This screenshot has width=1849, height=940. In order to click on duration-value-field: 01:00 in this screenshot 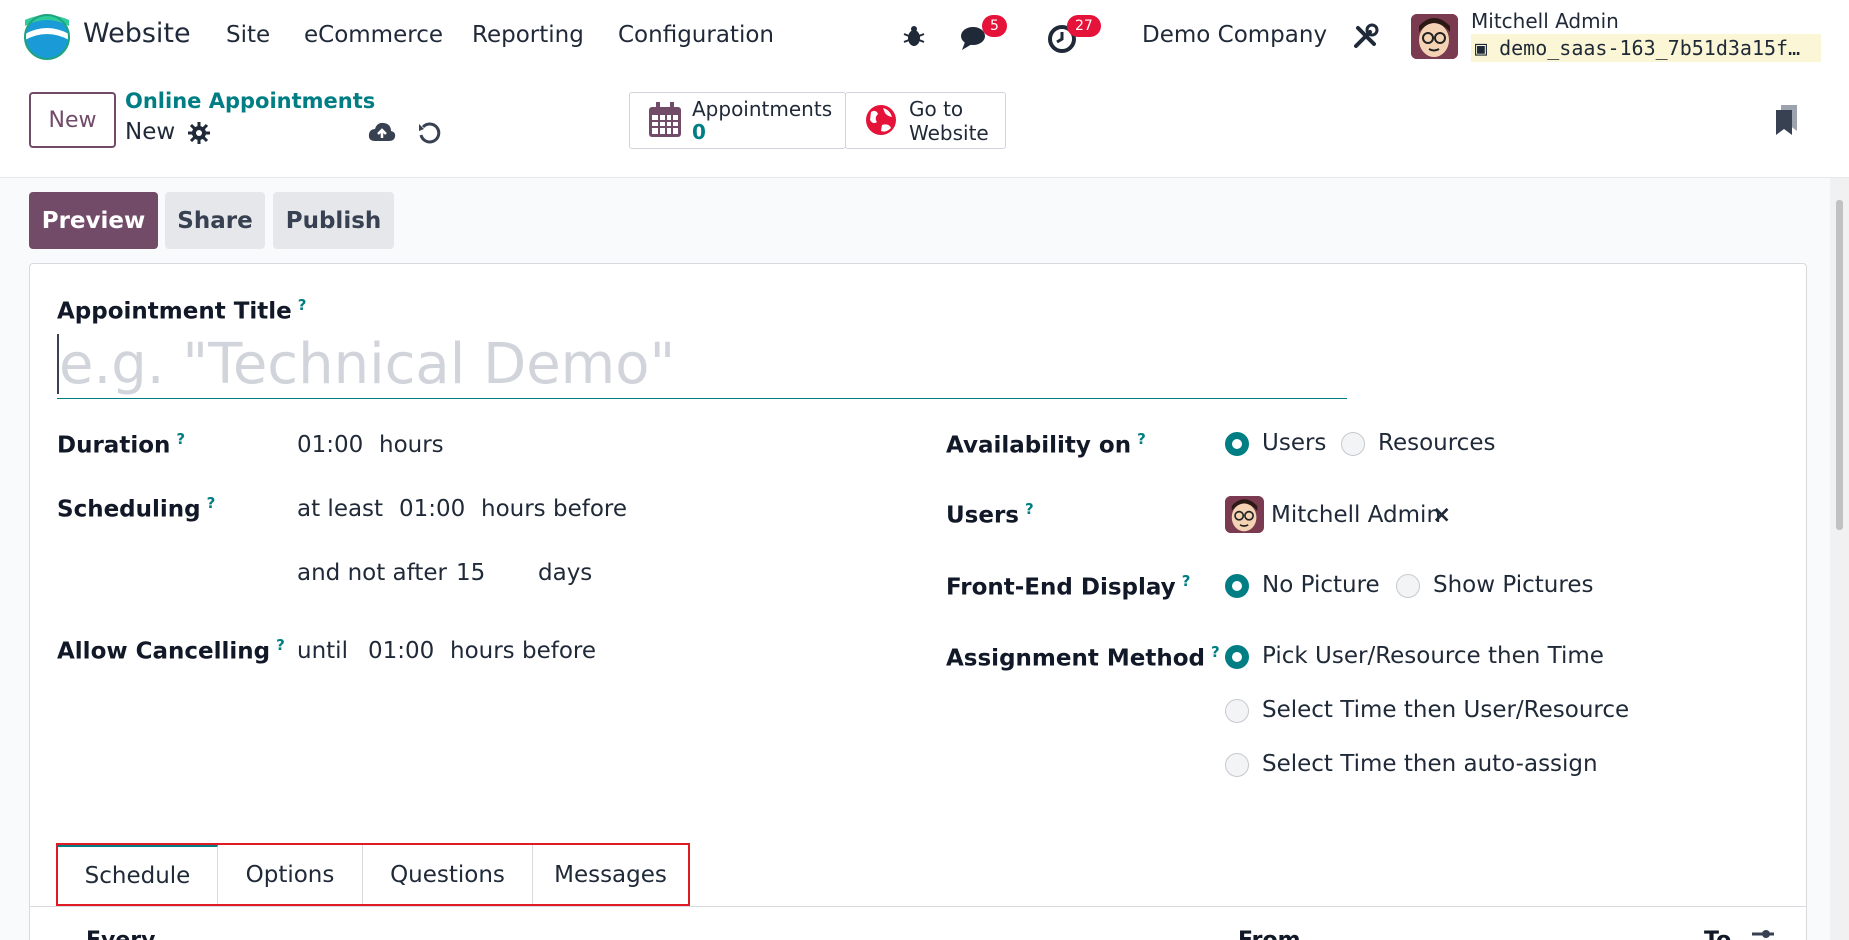, I will do `click(330, 445)`.